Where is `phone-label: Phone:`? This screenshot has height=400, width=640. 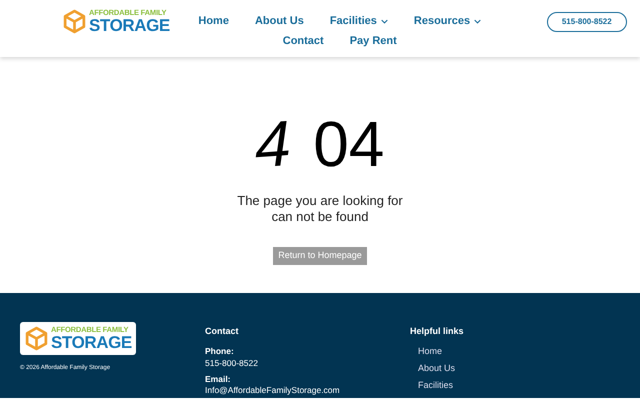
phone-label: Phone: is located at coordinates (220, 351).